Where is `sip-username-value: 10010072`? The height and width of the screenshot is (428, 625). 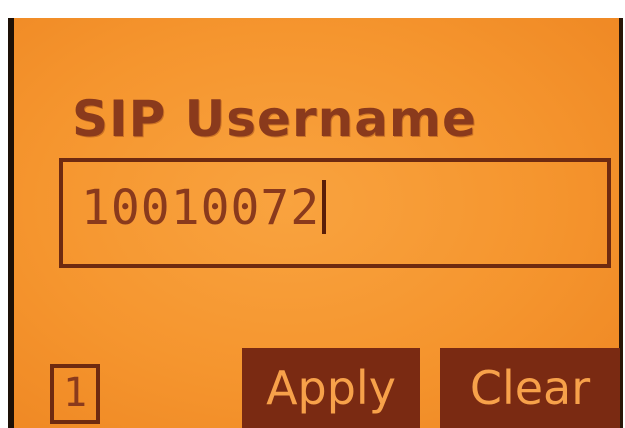 sip-username-value: 10010072 is located at coordinates (204, 208).